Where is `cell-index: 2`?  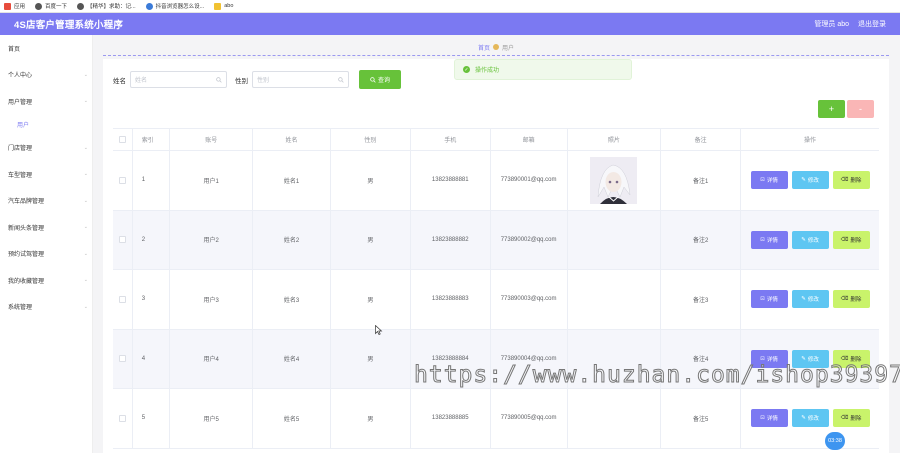
cell-index: 2 is located at coordinates (152, 239).